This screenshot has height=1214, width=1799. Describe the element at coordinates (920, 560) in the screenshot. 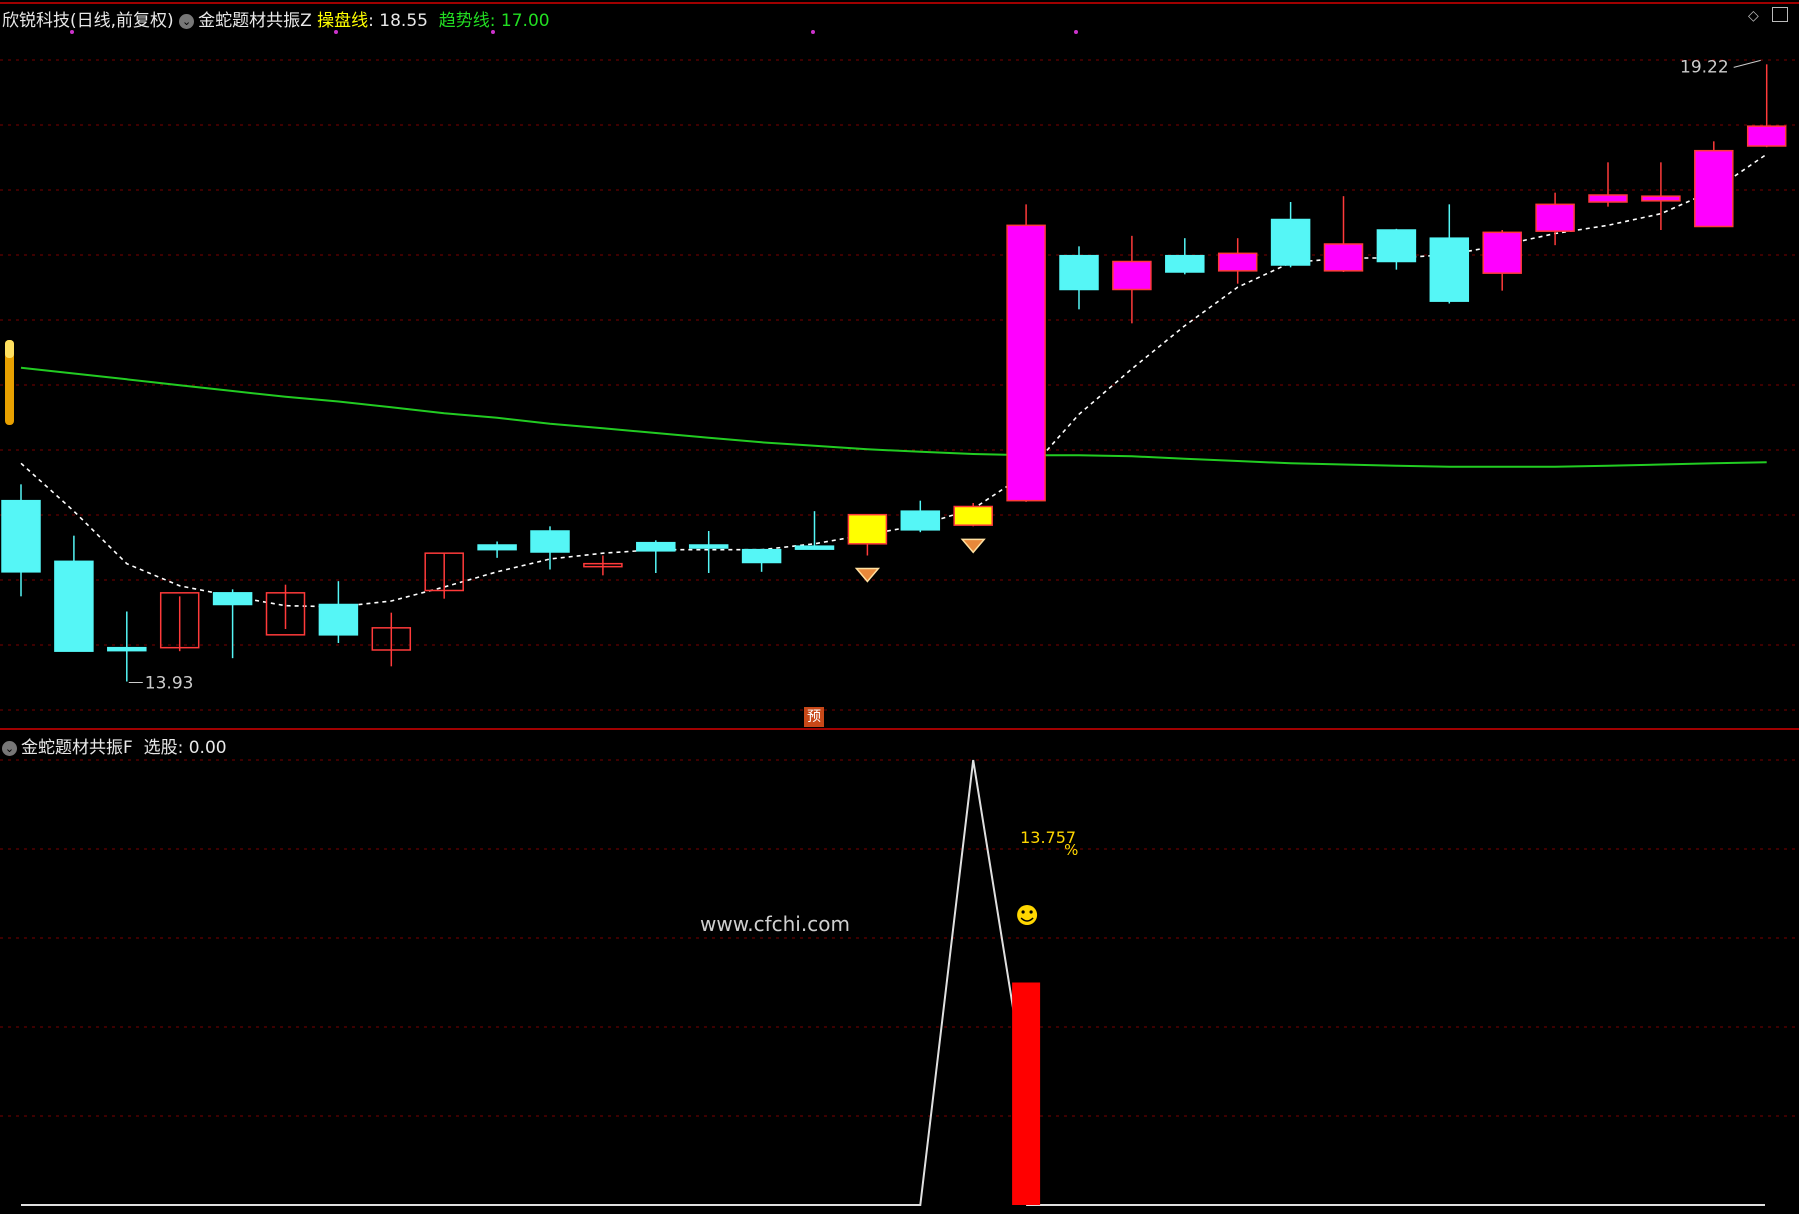

I see `signal-markers` at that location.